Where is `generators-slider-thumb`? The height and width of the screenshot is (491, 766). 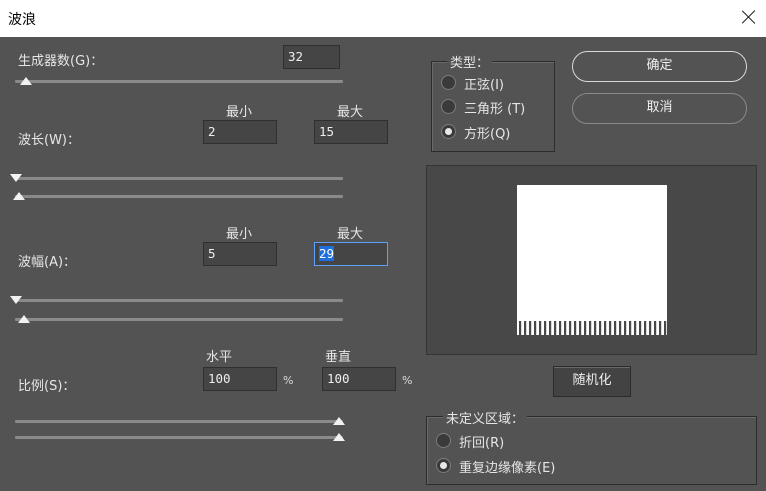
generators-slider-thumb is located at coordinates (26, 81).